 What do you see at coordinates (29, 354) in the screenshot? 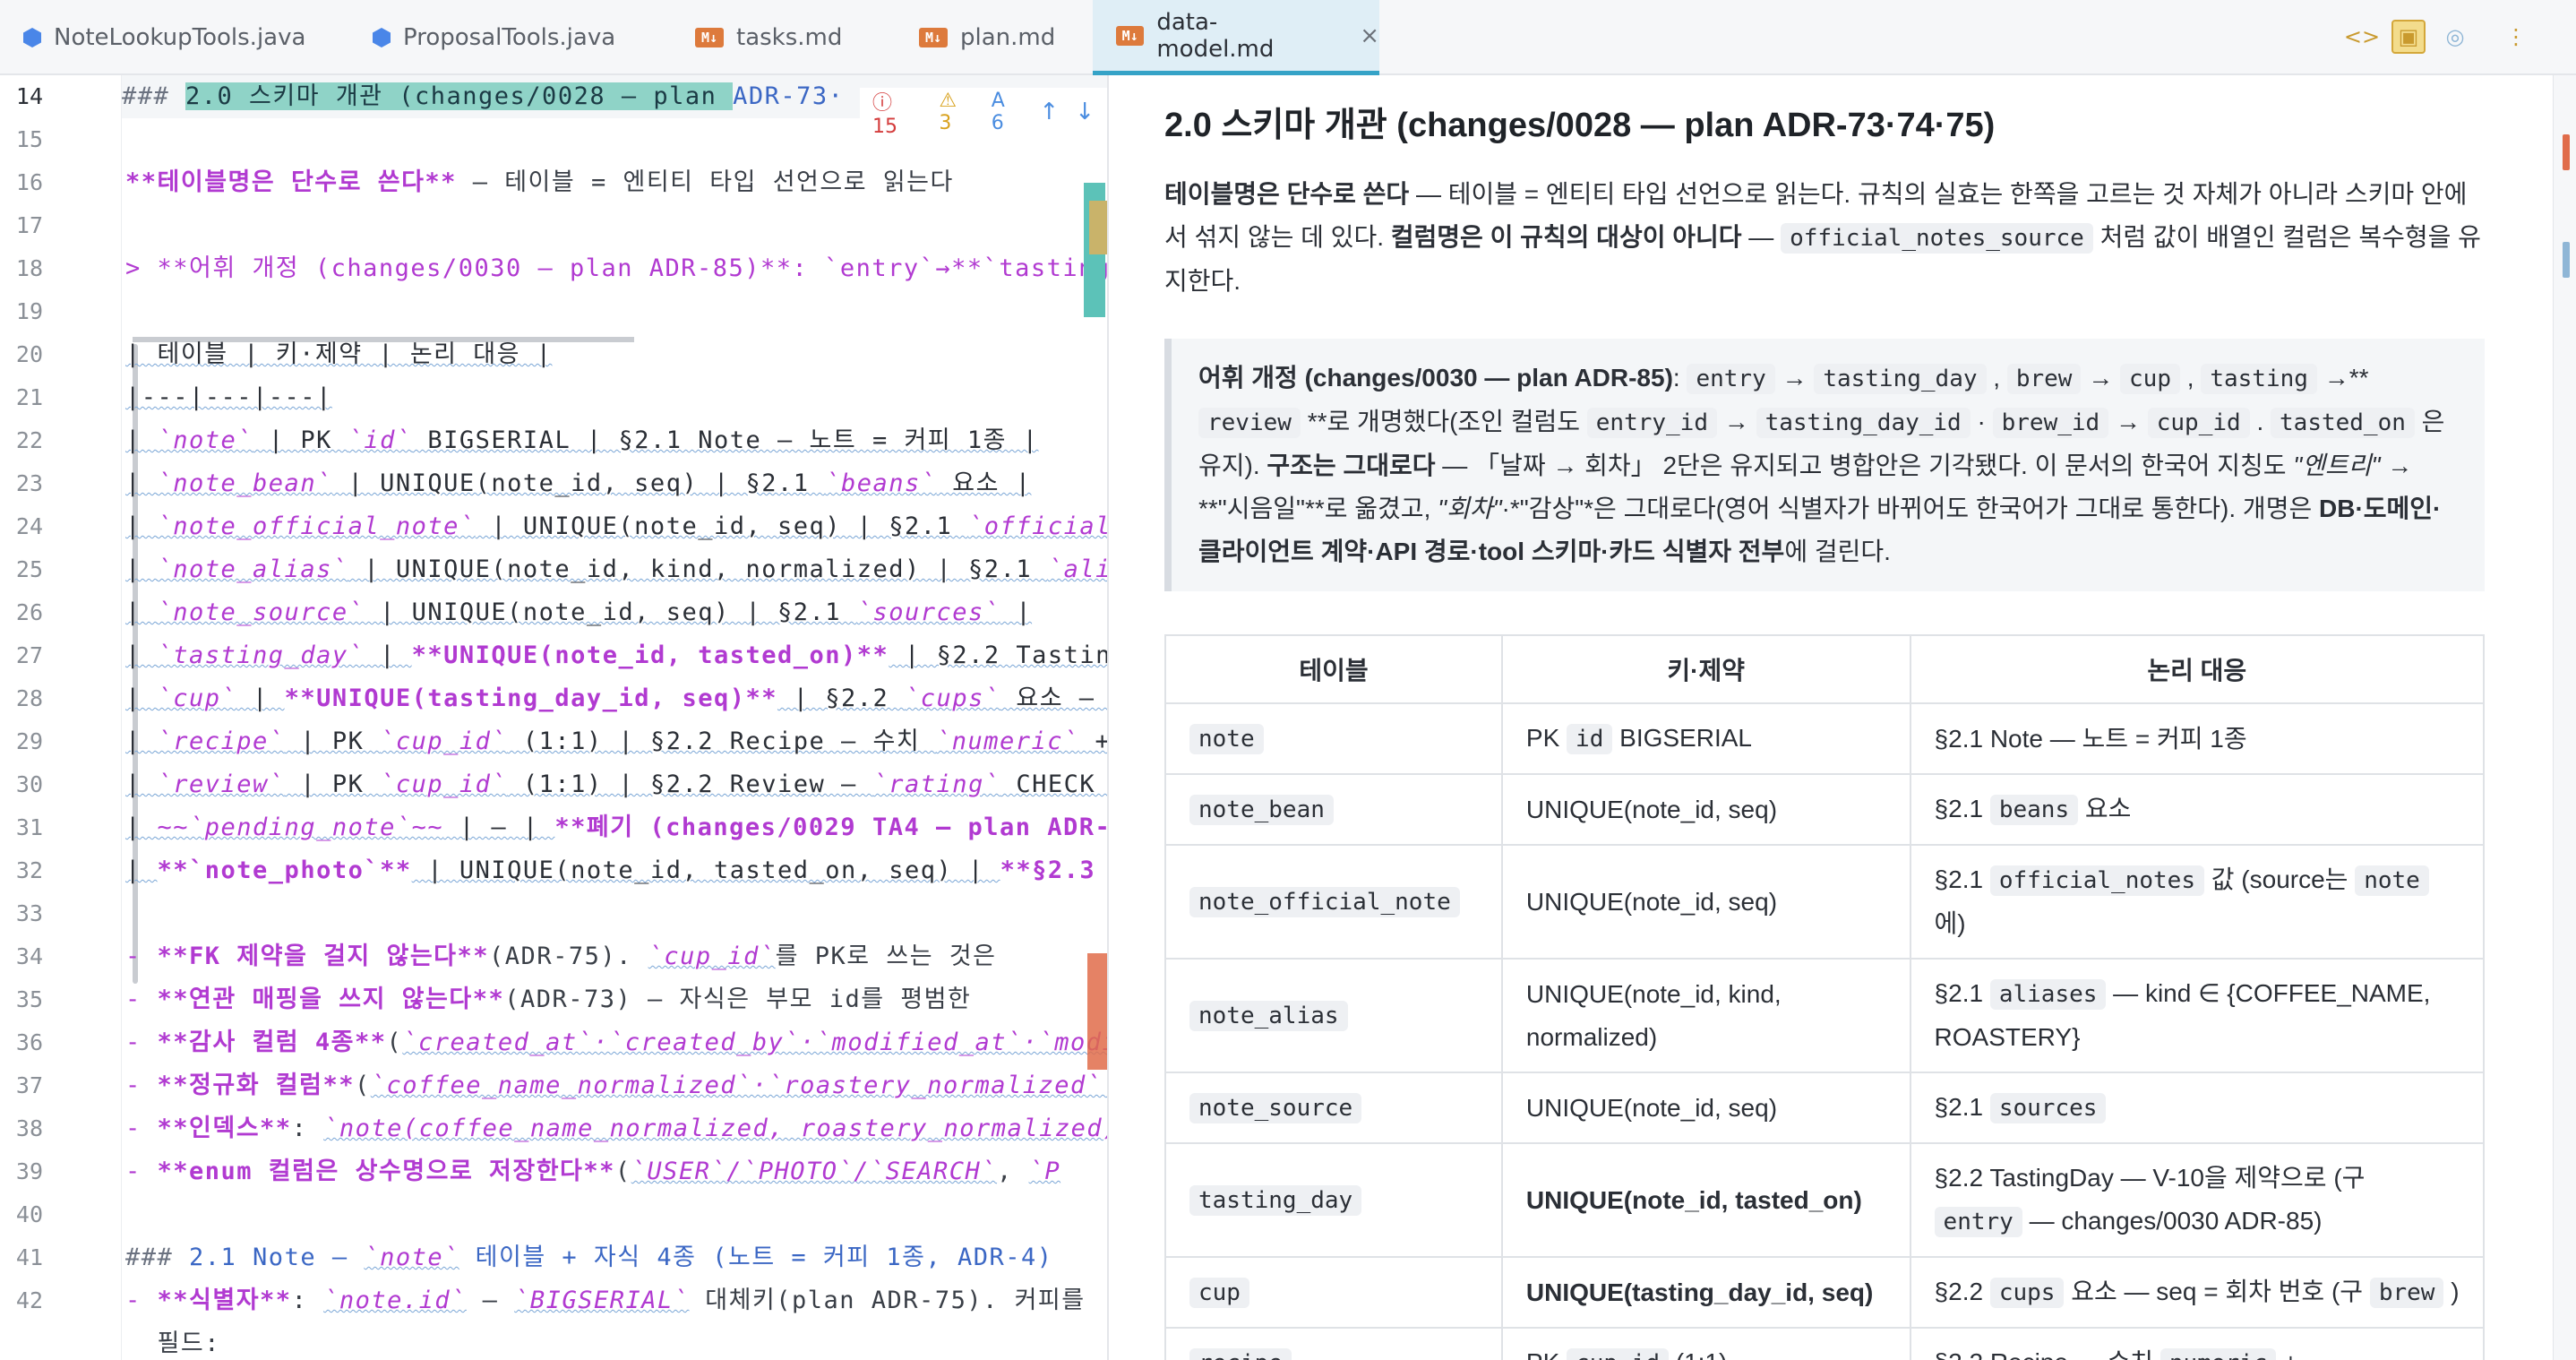
I see `line-number: 20` at bounding box center [29, 354].